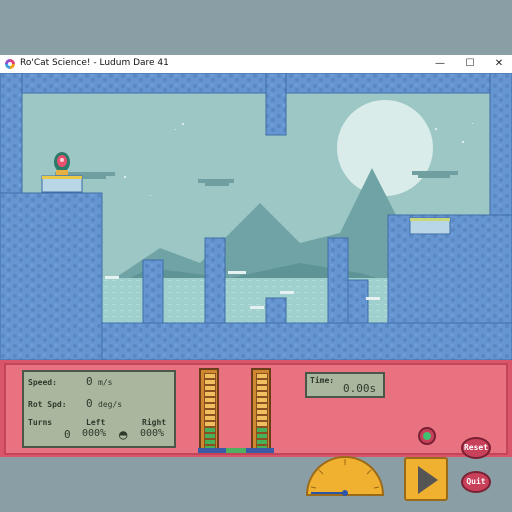  I want to click on turns-label: Turns, so click(40, 422).